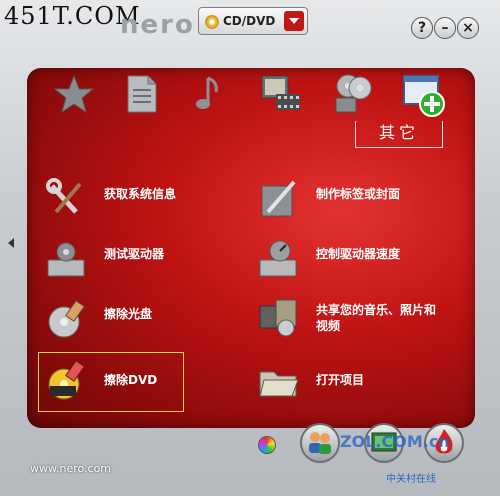 The width and height of the screenshot is (500, 496). I want to click on users-icon, so click(320, 443).